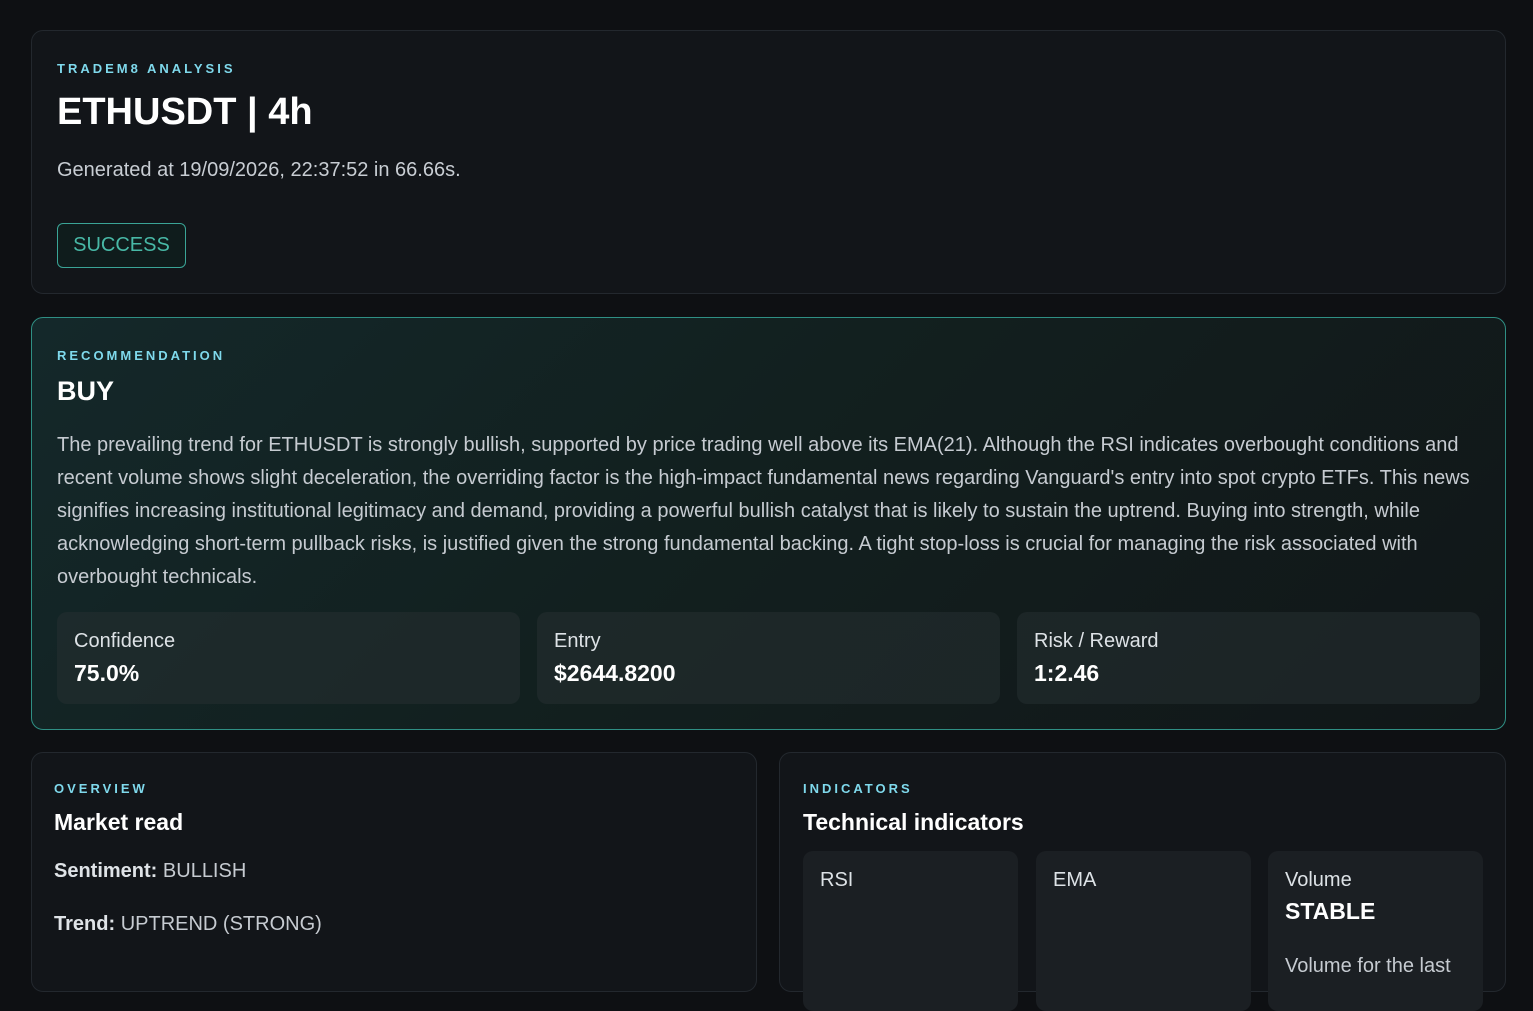 This screenshot has width=1533, height=1011. I want to click on recommendation-eyebrow: RECOMMENDATION, so click(141, 355).